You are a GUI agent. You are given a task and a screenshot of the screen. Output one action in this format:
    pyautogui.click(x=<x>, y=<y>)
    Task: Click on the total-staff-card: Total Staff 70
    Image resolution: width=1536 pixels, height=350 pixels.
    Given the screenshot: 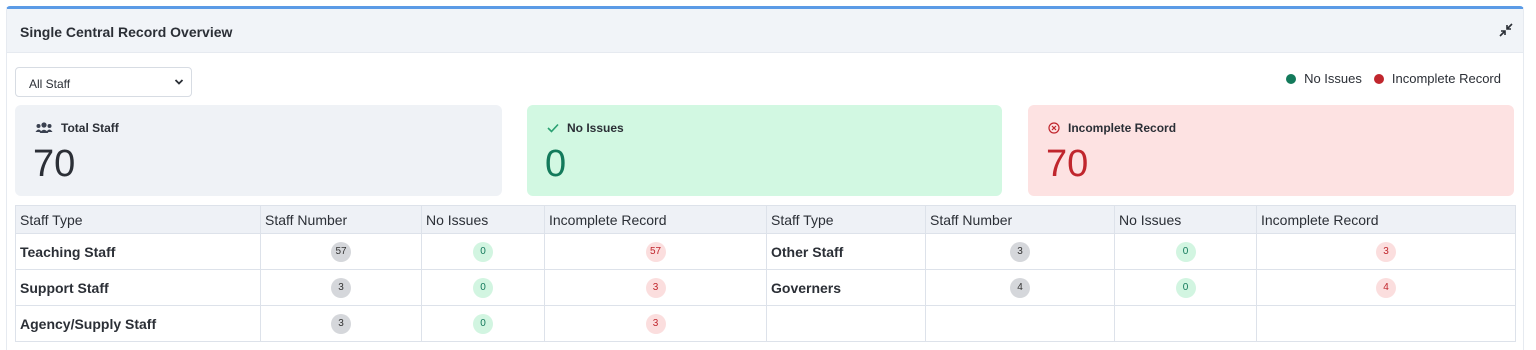 What is the action you would take?
    pyautogui.click(x=258, y=150)
    